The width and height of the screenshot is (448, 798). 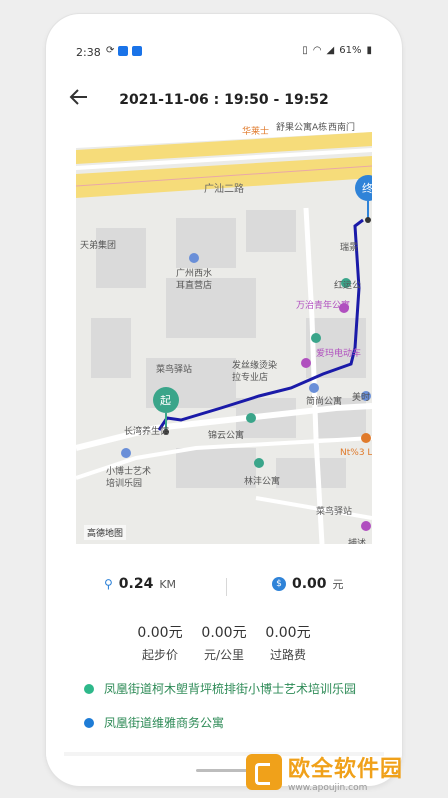 What do you see at coordinates (165, 400) in the screenshot?
I see `start-pin-label: 起` at bounding box center [165, 400].